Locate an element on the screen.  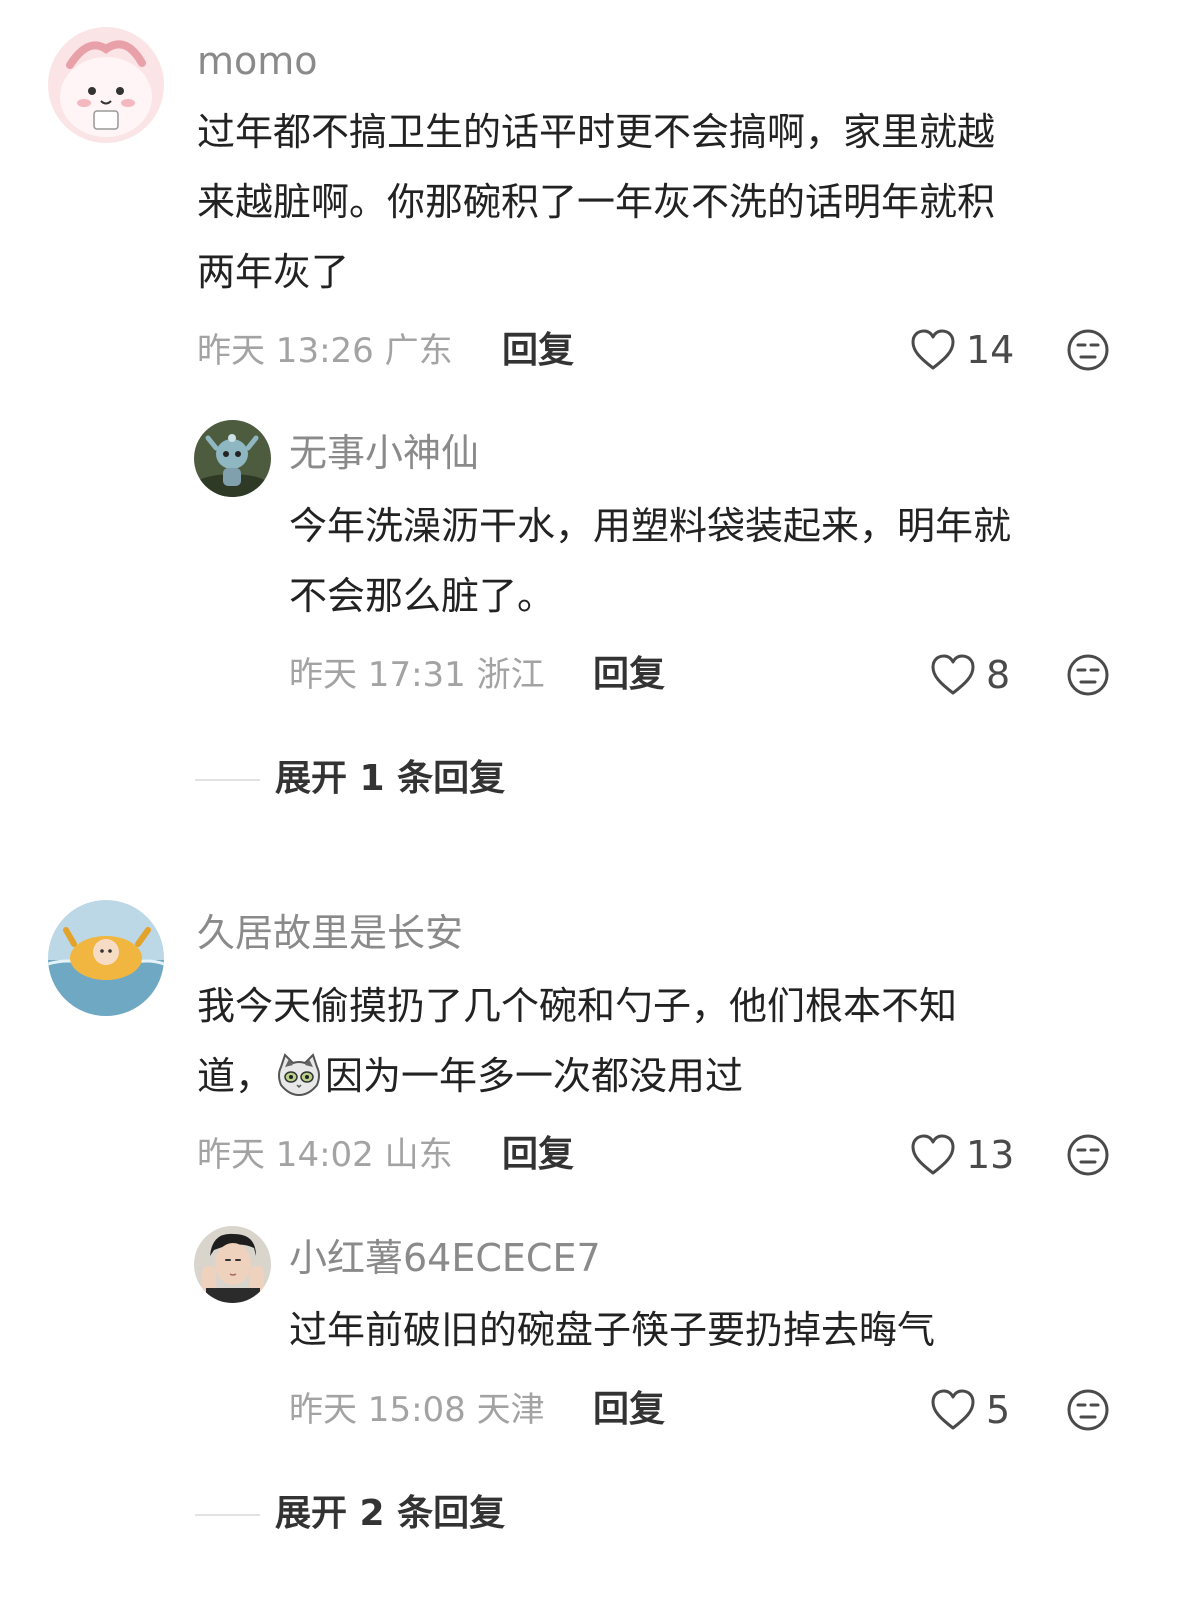
reply-text: 过年前破旧的碗盘子筷子要扔掉去晦气 is located at coordinates (719, 1330).